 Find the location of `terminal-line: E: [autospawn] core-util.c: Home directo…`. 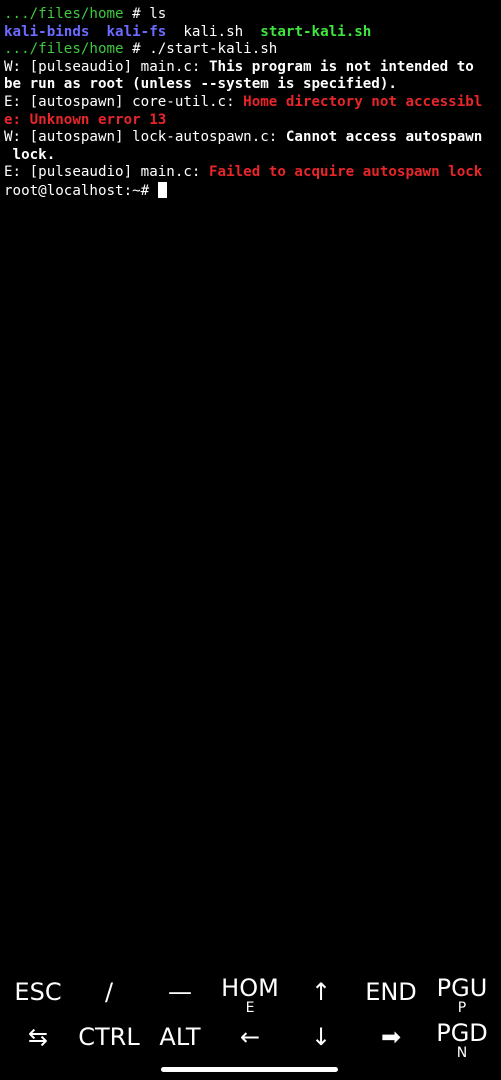

terminal-line: E: [autospawn] core-util.c: Home directo… is located at coordinates (251, 103).